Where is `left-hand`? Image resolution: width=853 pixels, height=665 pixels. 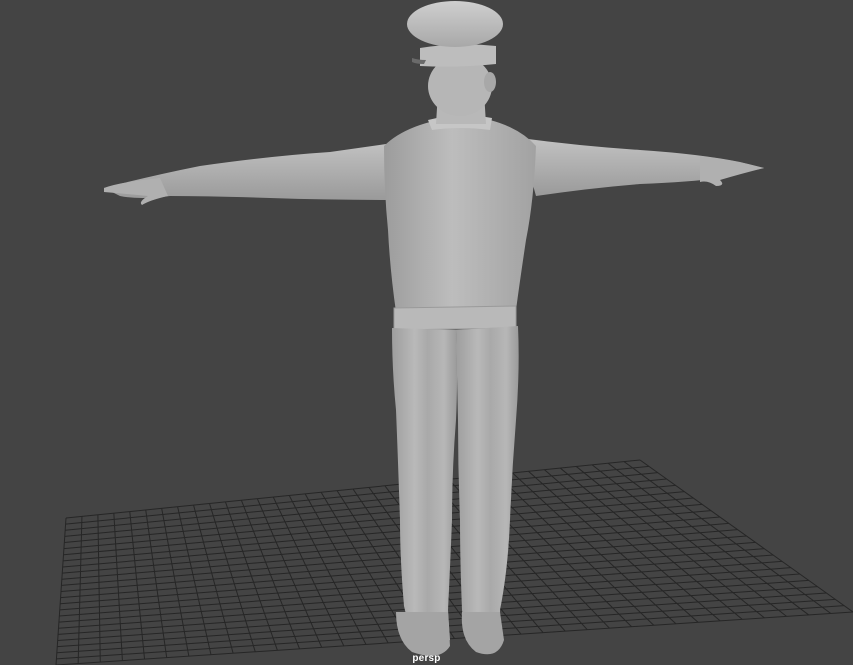
left-hand is located at coordinates (136, 191).